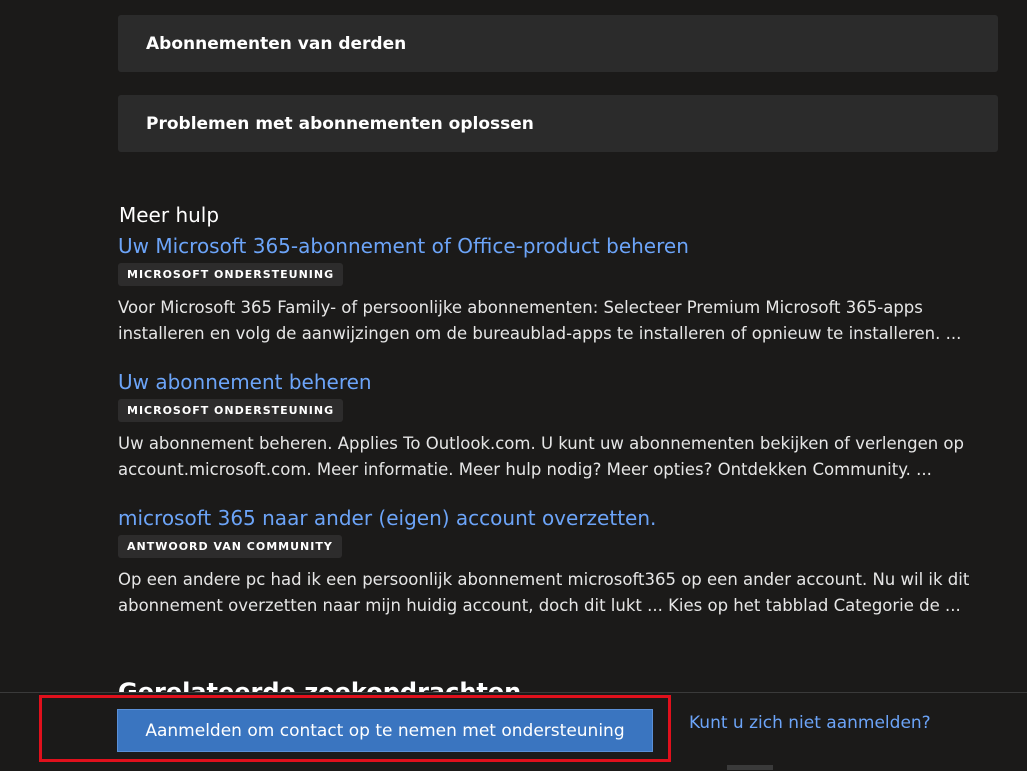  I want to click on source-badge: ANTWOORD VAN COMMUNITY, so click(230, 546).